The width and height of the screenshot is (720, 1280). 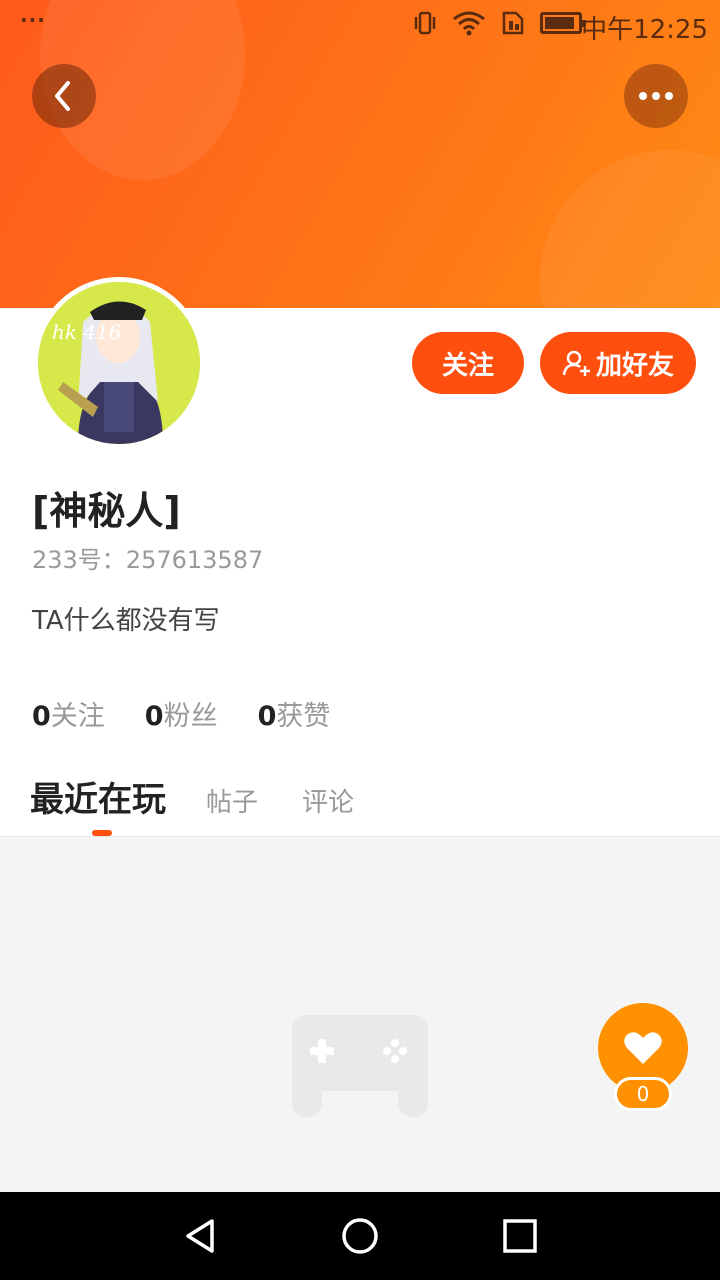 I want to click on stat-following: 0关注, so click(x=68, y=713).